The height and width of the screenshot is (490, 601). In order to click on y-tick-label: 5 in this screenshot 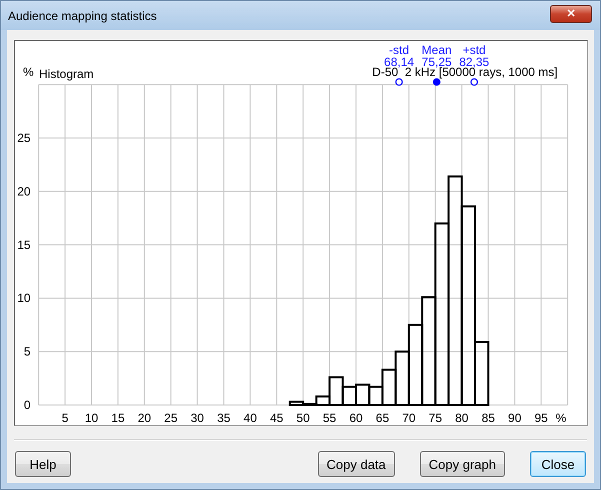, I will do `click(27, 351)`.